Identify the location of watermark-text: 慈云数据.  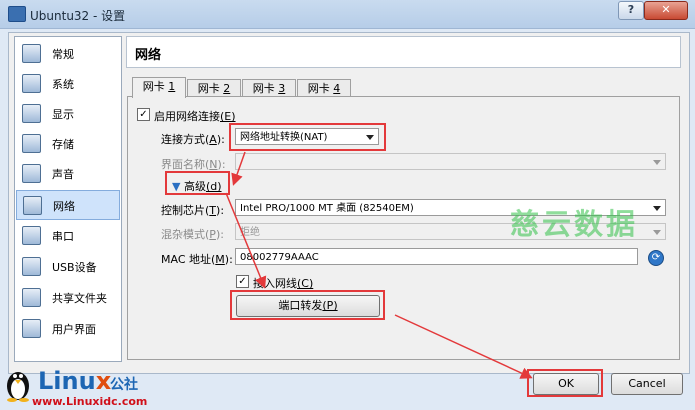
(574, 224).